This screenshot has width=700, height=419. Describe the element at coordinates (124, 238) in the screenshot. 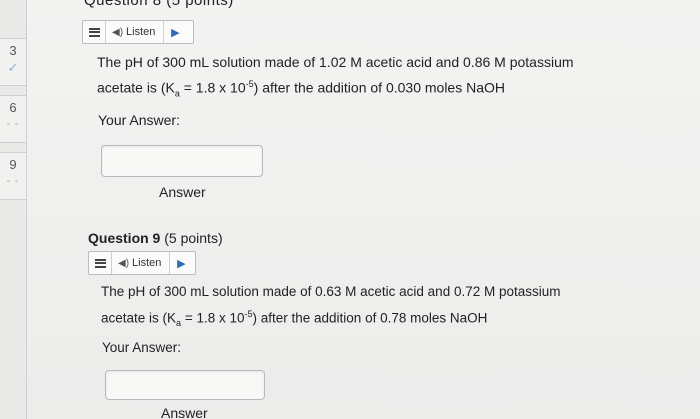

I see `question-number: Question 9` at that location.